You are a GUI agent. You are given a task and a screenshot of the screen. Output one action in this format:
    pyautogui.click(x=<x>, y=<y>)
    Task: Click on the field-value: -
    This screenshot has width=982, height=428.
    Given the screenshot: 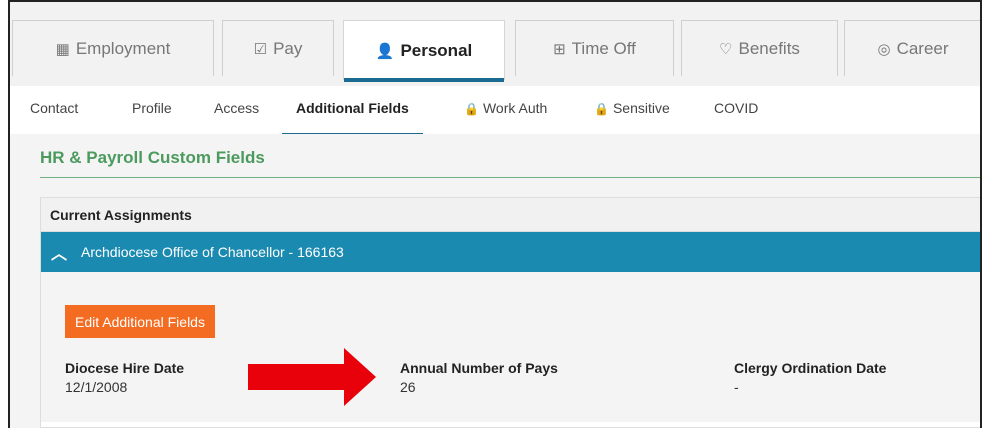 What is the action you would take?
    pyautogui.click(x=736, y=387)
    